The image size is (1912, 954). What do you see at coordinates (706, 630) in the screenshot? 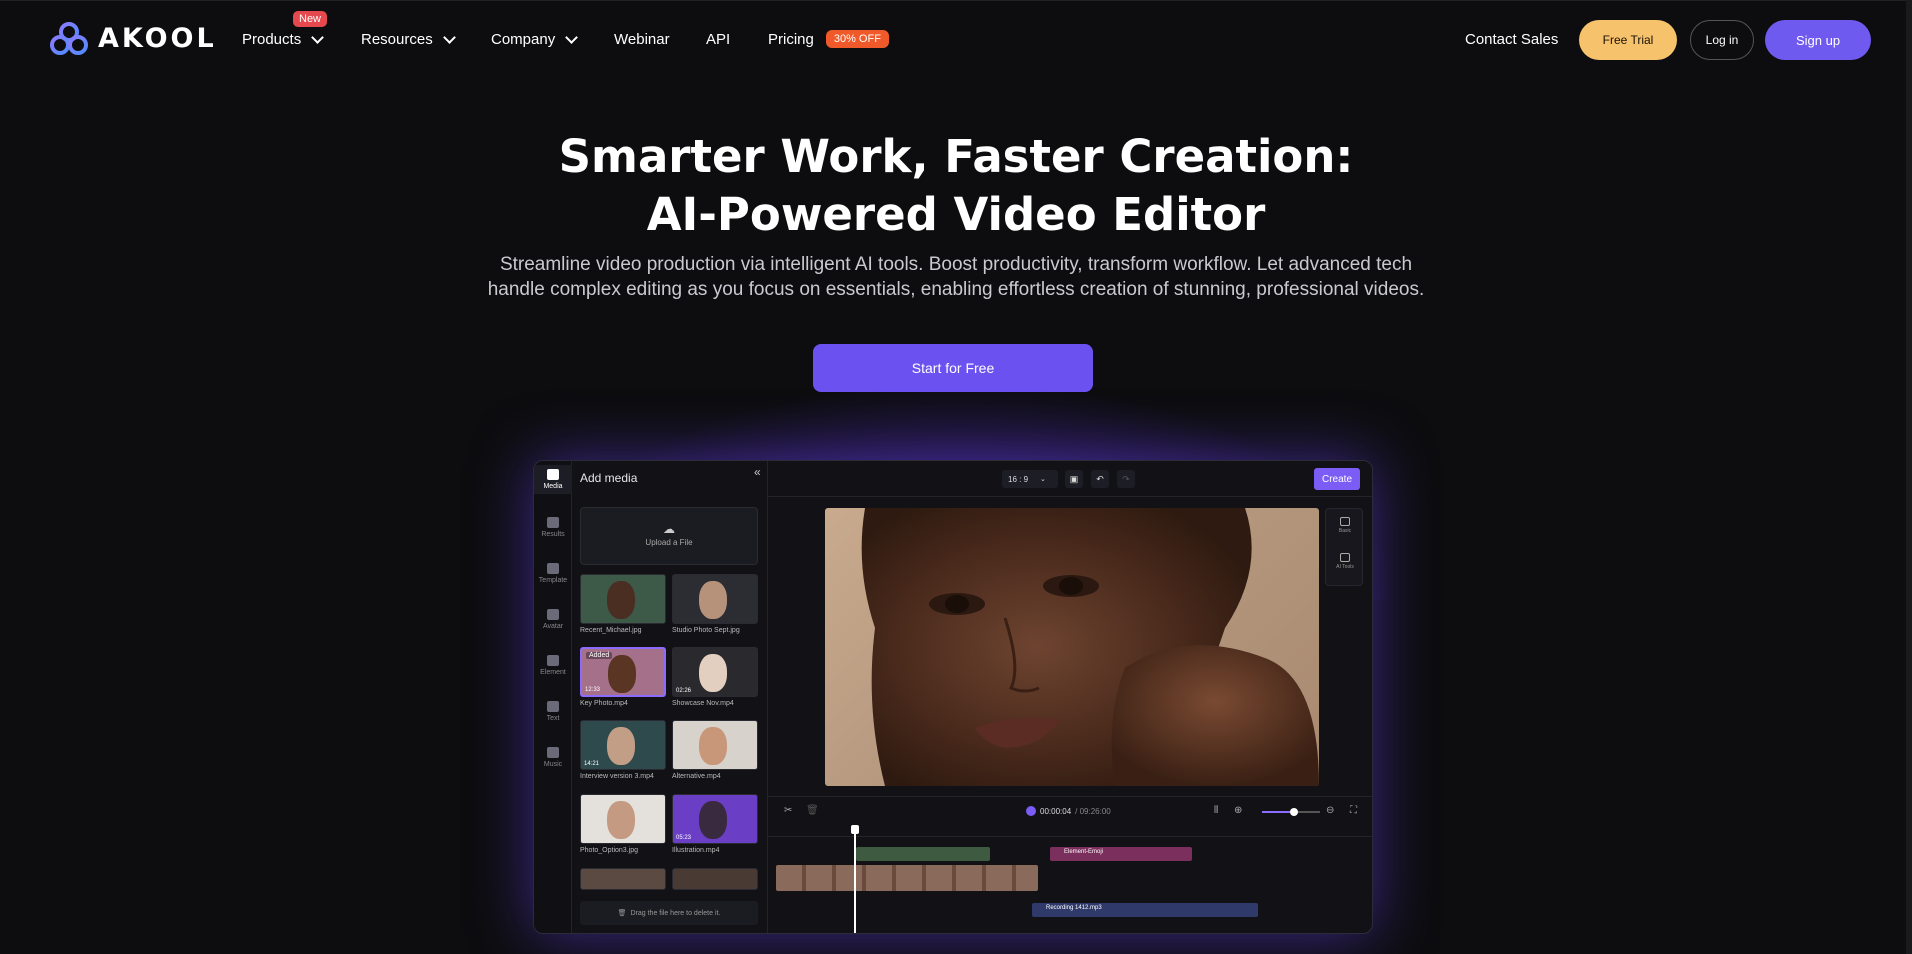
I see `media-thumb-label: Studio Photo Sept.jpg` at bounding box center [706, 630].